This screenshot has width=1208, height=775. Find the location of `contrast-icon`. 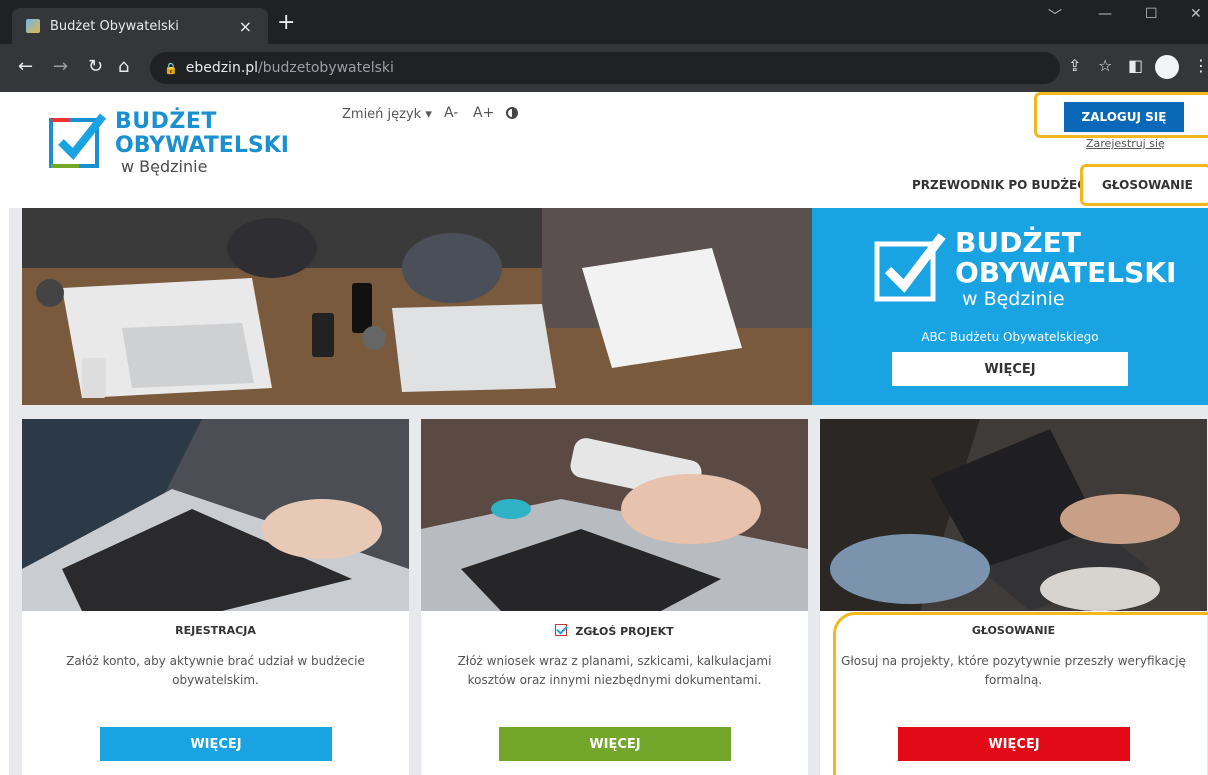

contrast-icon is located at coordinates (512, 113).